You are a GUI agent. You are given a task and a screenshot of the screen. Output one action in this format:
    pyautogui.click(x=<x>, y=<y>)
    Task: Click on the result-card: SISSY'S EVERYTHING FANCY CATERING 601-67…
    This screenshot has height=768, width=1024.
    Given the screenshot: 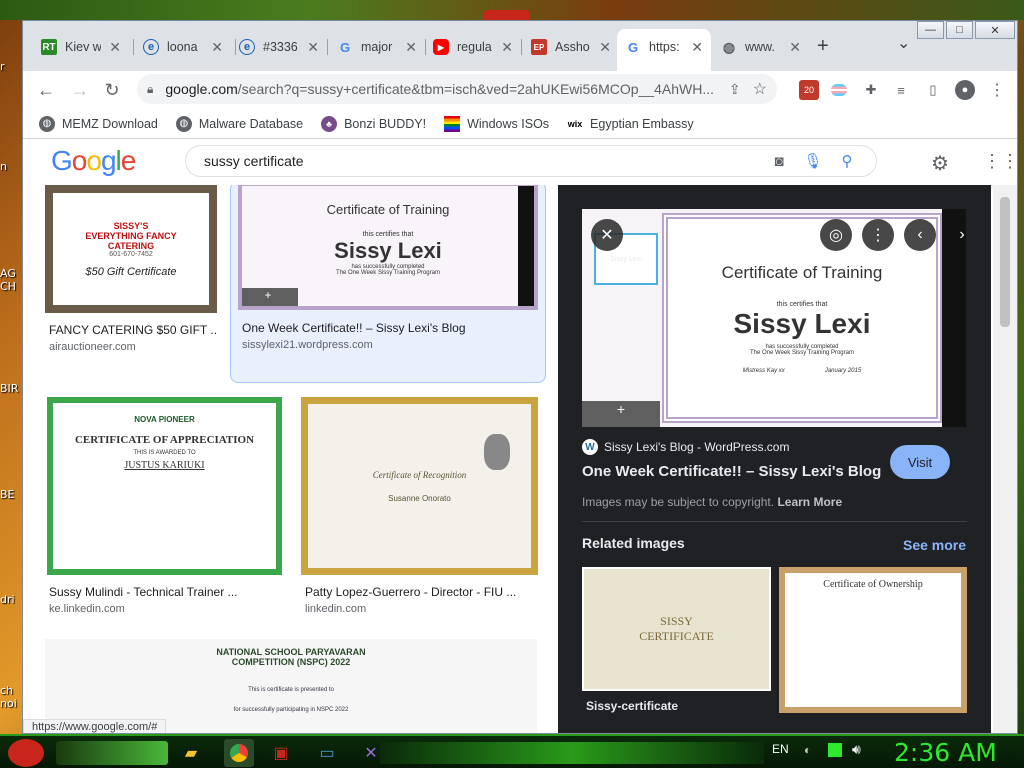 What is the action you would take?
    pyautogui.click(x=131, y=275)
    